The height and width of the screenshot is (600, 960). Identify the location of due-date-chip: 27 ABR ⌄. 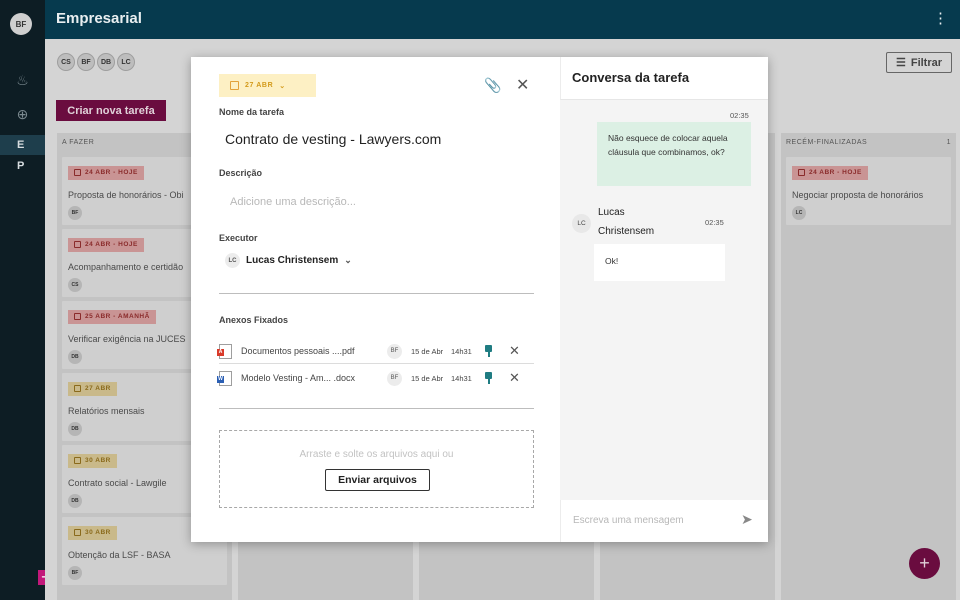
(267, 85).